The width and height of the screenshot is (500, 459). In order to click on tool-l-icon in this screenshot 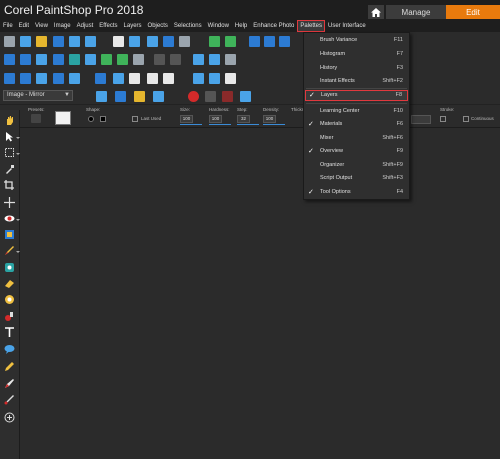, I will do `click(230, 59)`.